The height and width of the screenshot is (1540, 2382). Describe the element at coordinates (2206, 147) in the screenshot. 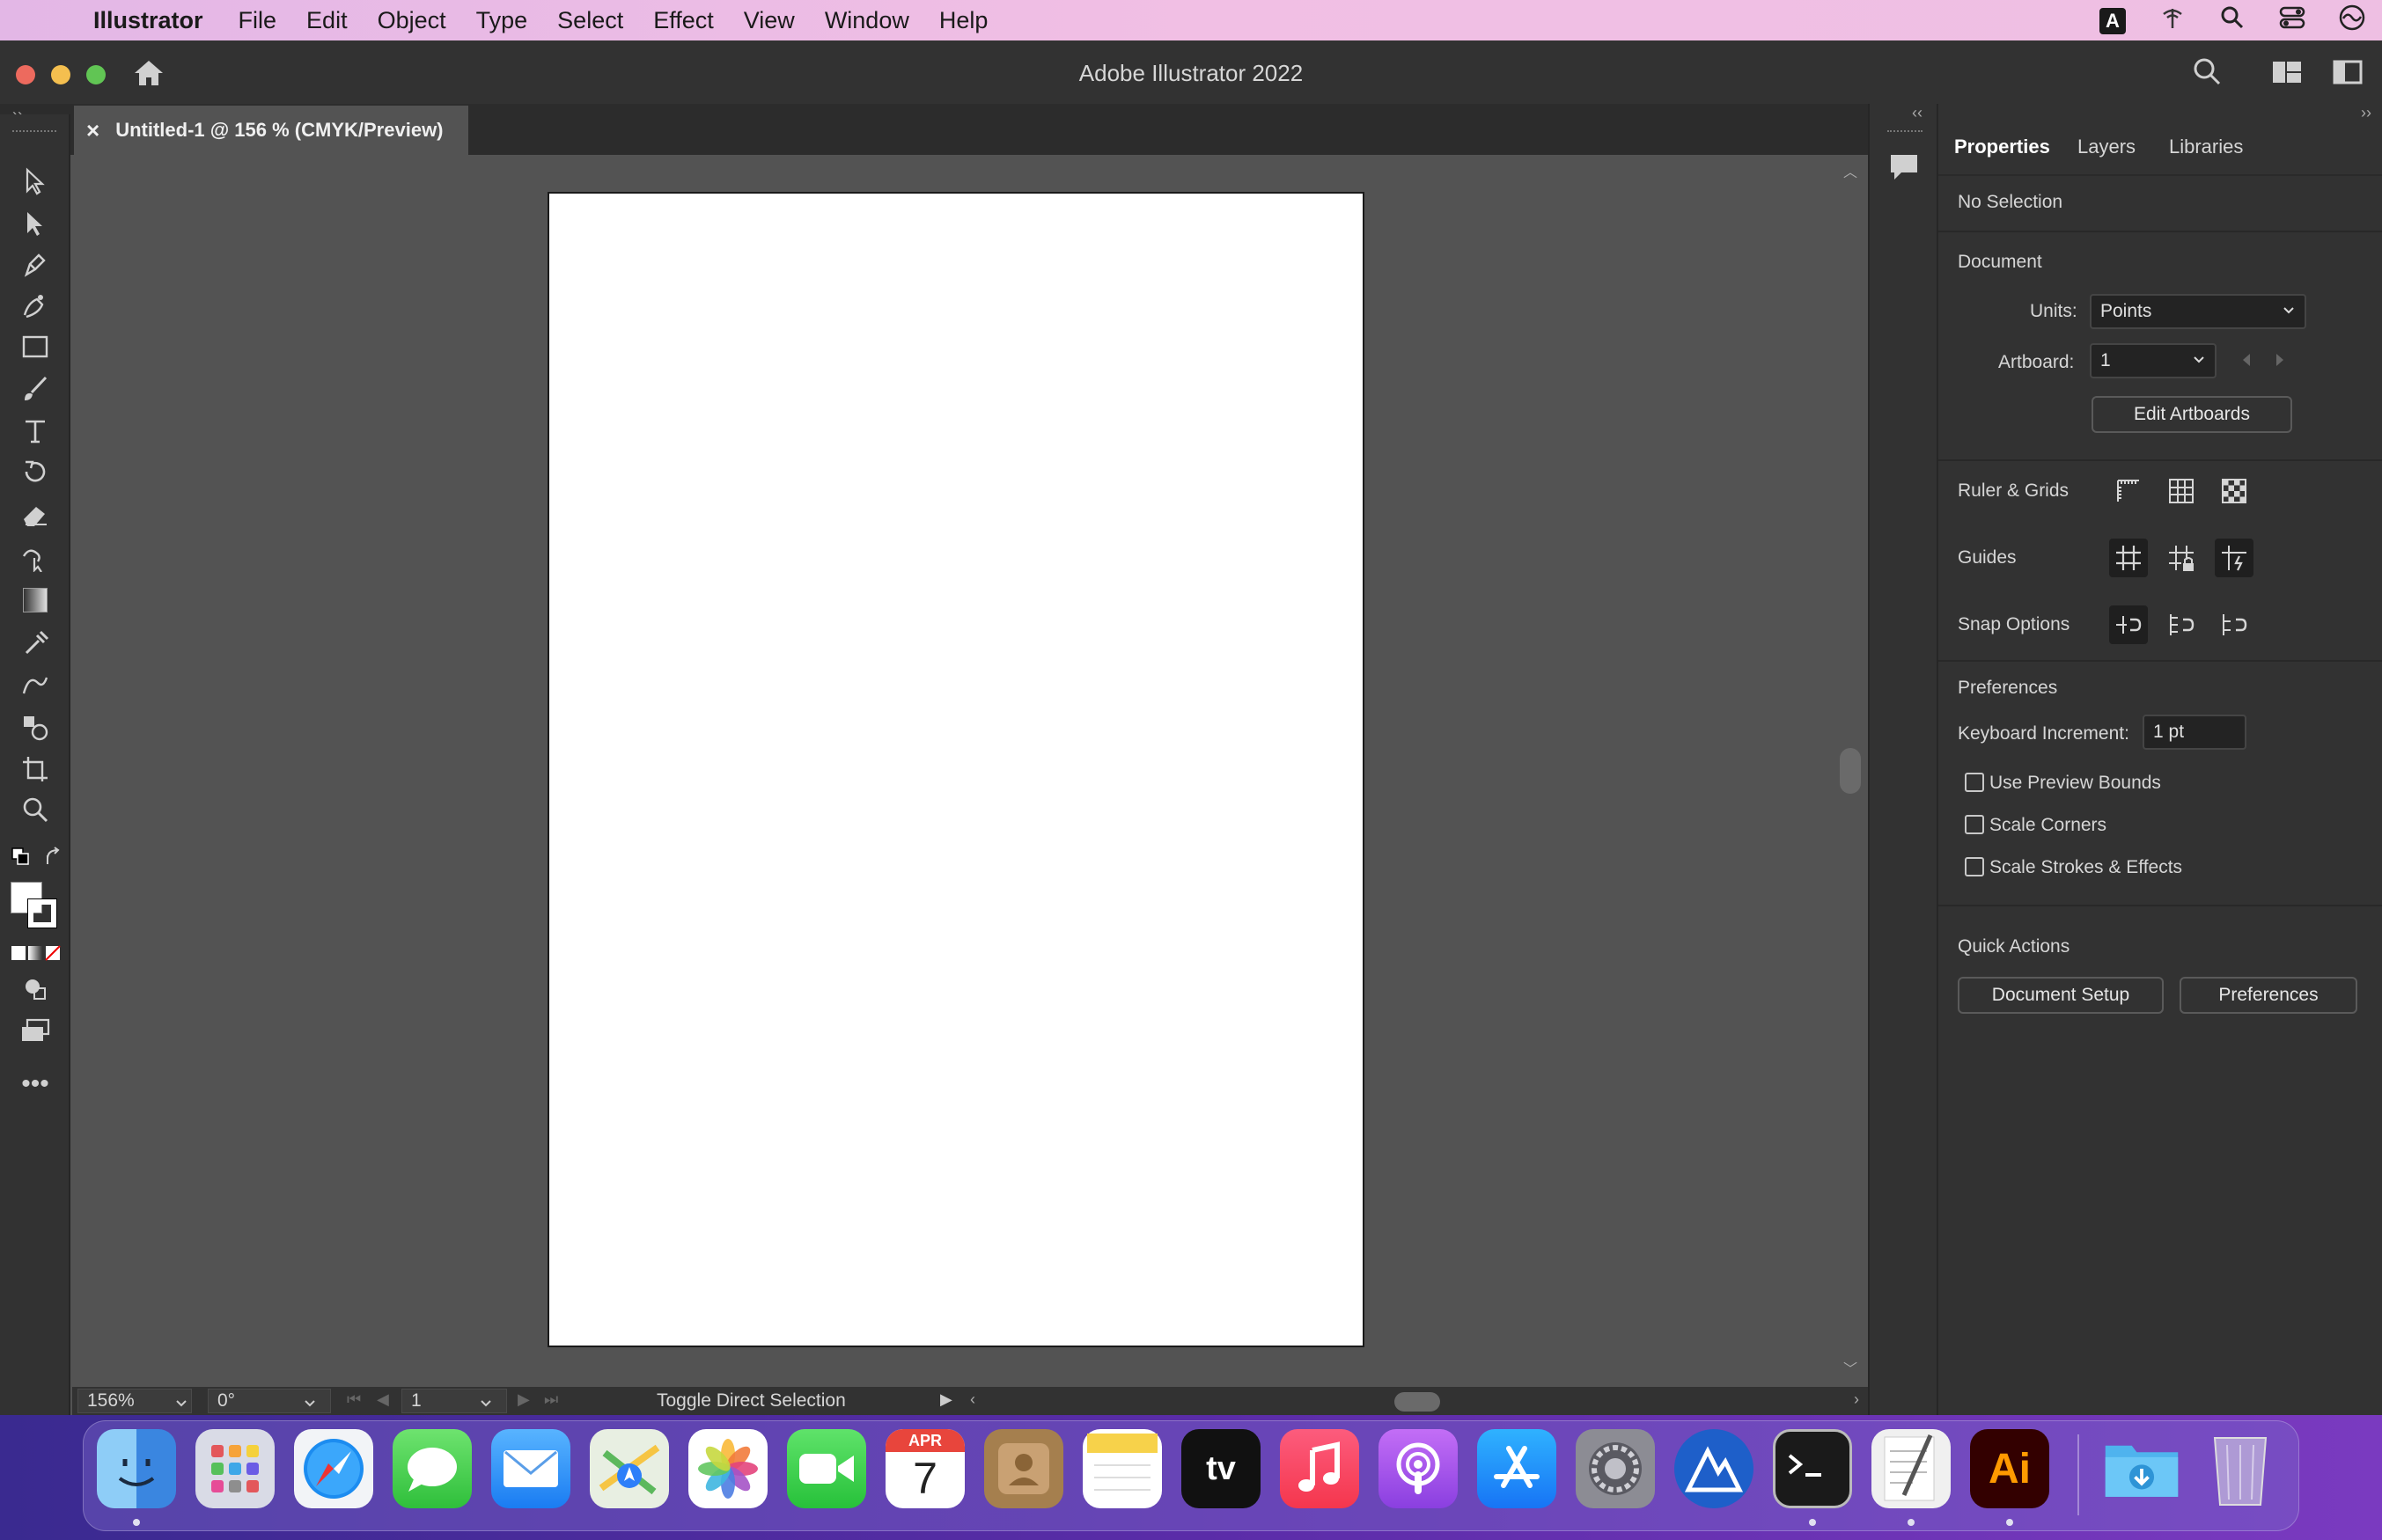

I see `tab-libraries: Libraries` at that location.